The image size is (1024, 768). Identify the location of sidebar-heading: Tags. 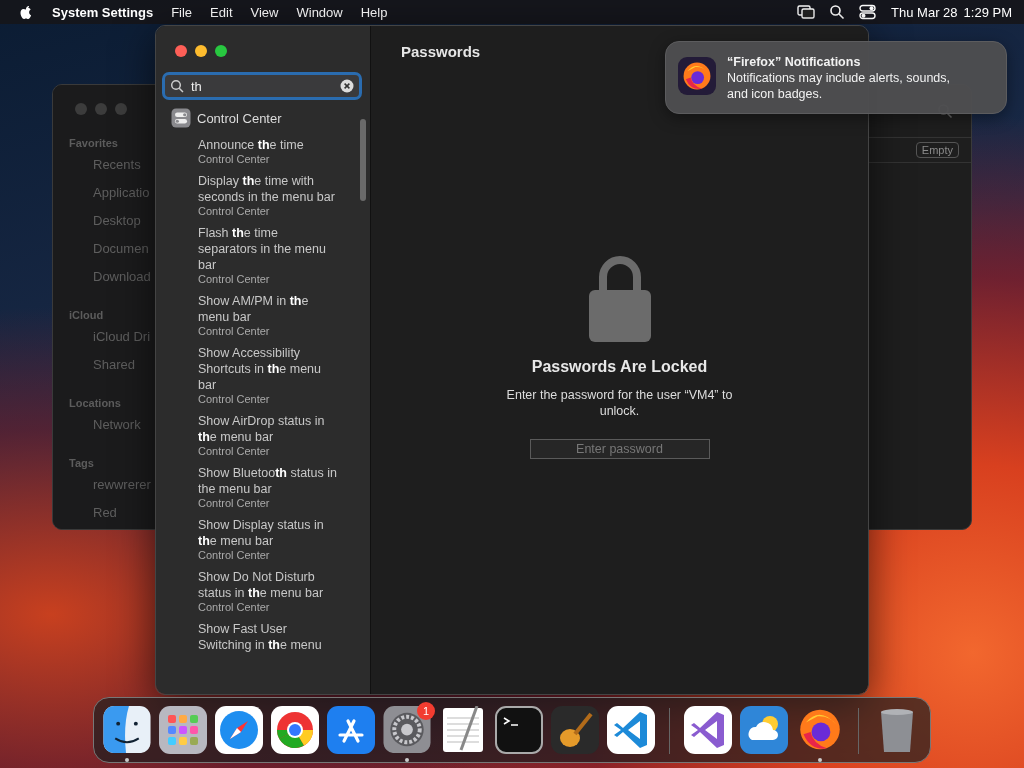
(82, 463).